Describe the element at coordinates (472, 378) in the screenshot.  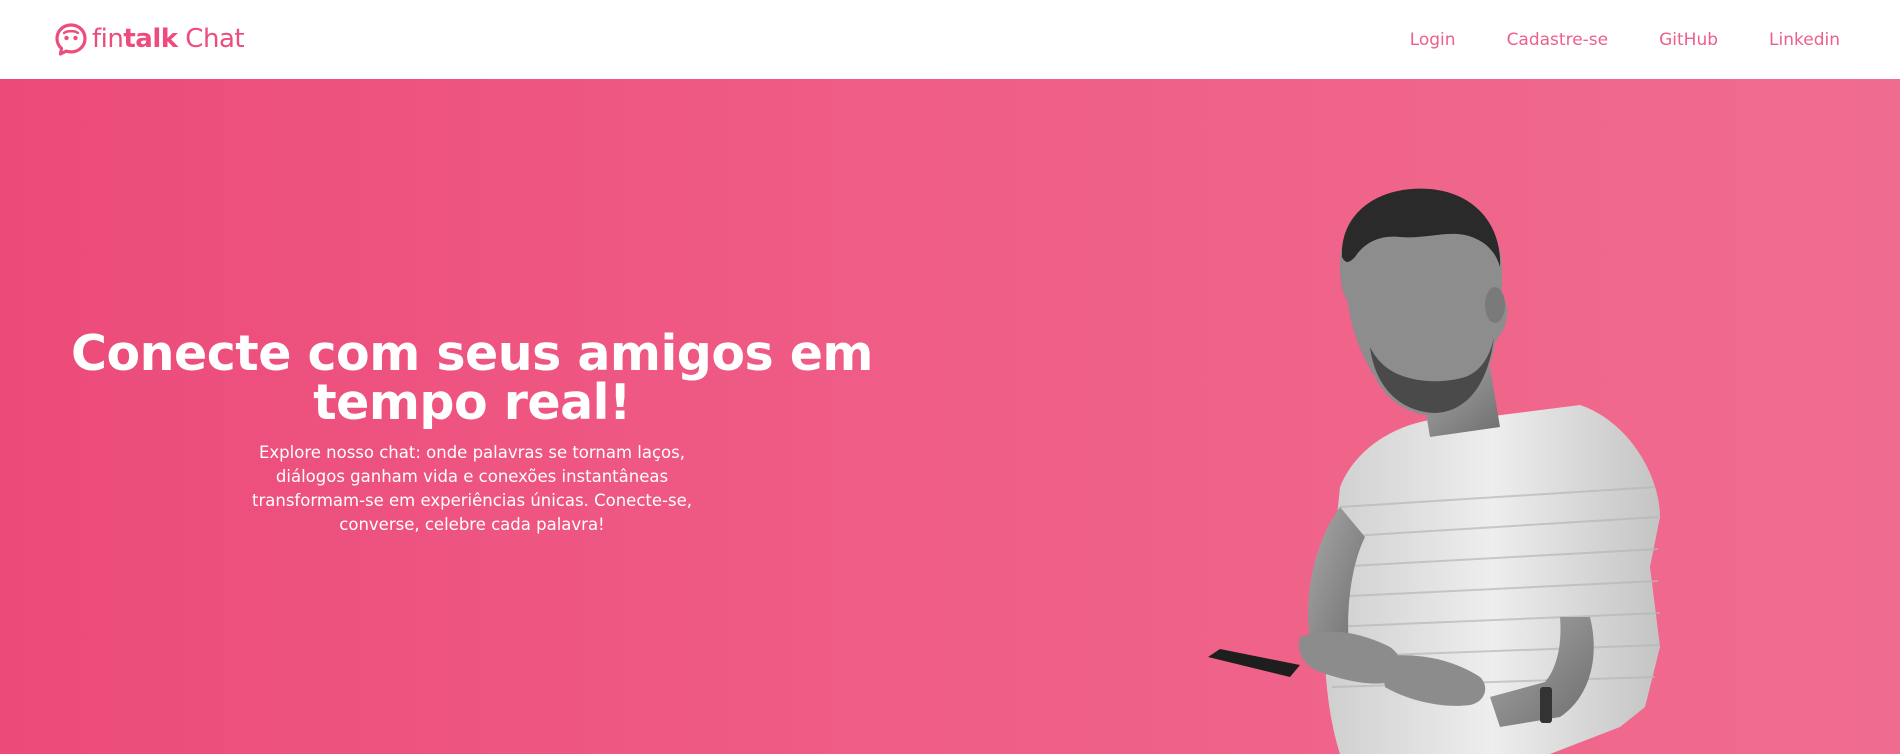
I see `hero-title: Conecte com seus amigos em tempo real!` at that location.